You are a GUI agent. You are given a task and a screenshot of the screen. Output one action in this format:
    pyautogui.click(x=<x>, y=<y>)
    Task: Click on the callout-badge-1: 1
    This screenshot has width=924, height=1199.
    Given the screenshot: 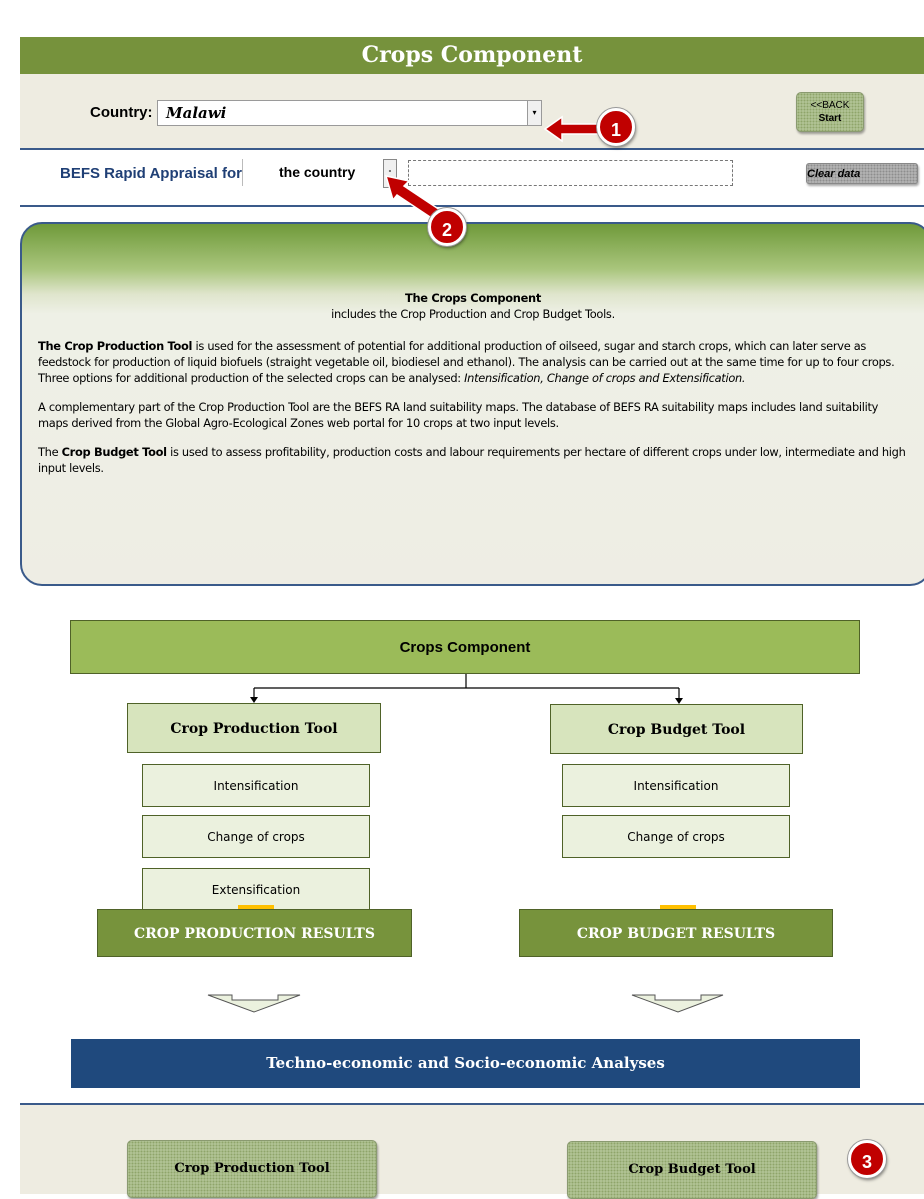 What is the action you would take?
    pyautogui.click(x=616, y=127)
    